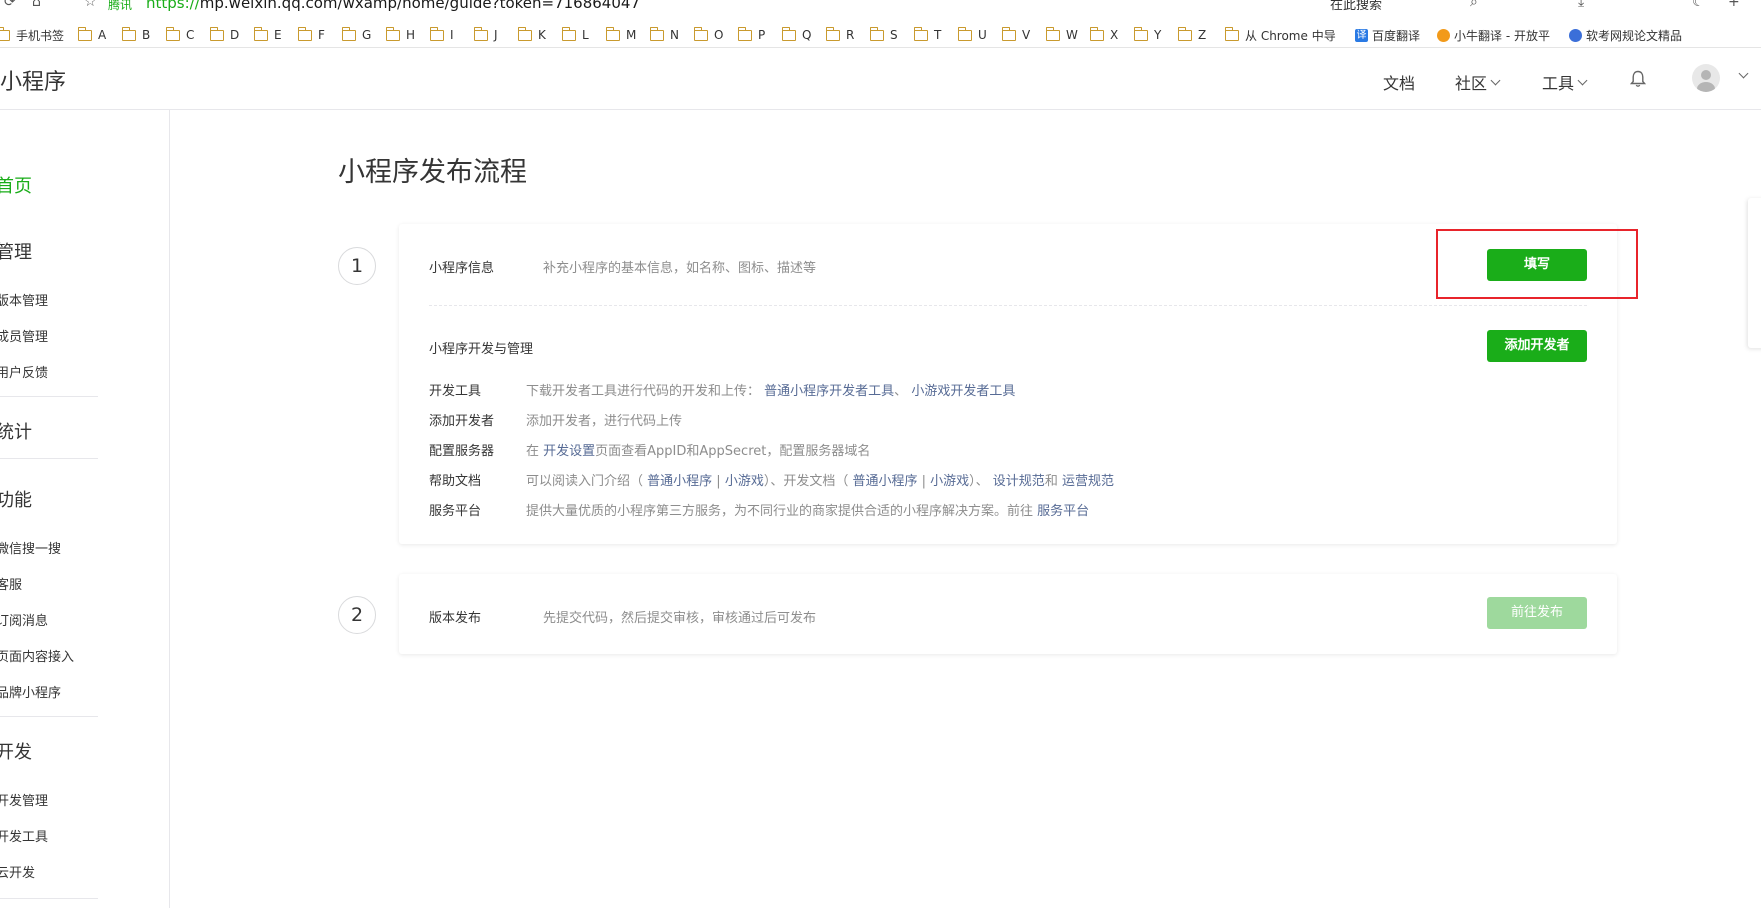 This screenshot has height=908, width=1761. What do you see at coordinates (1399, 82) in the screenshot?
I see `nav-docs: 文档` at bounding box center [1399, 82].